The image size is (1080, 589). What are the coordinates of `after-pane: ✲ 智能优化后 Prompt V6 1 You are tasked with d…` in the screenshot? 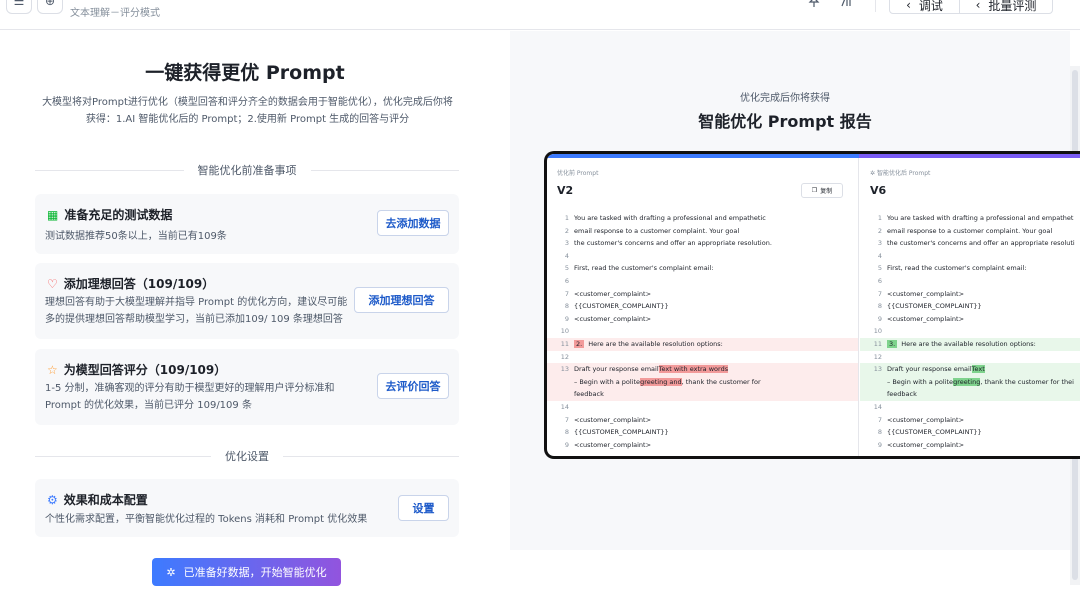 It's located at (970, 307).